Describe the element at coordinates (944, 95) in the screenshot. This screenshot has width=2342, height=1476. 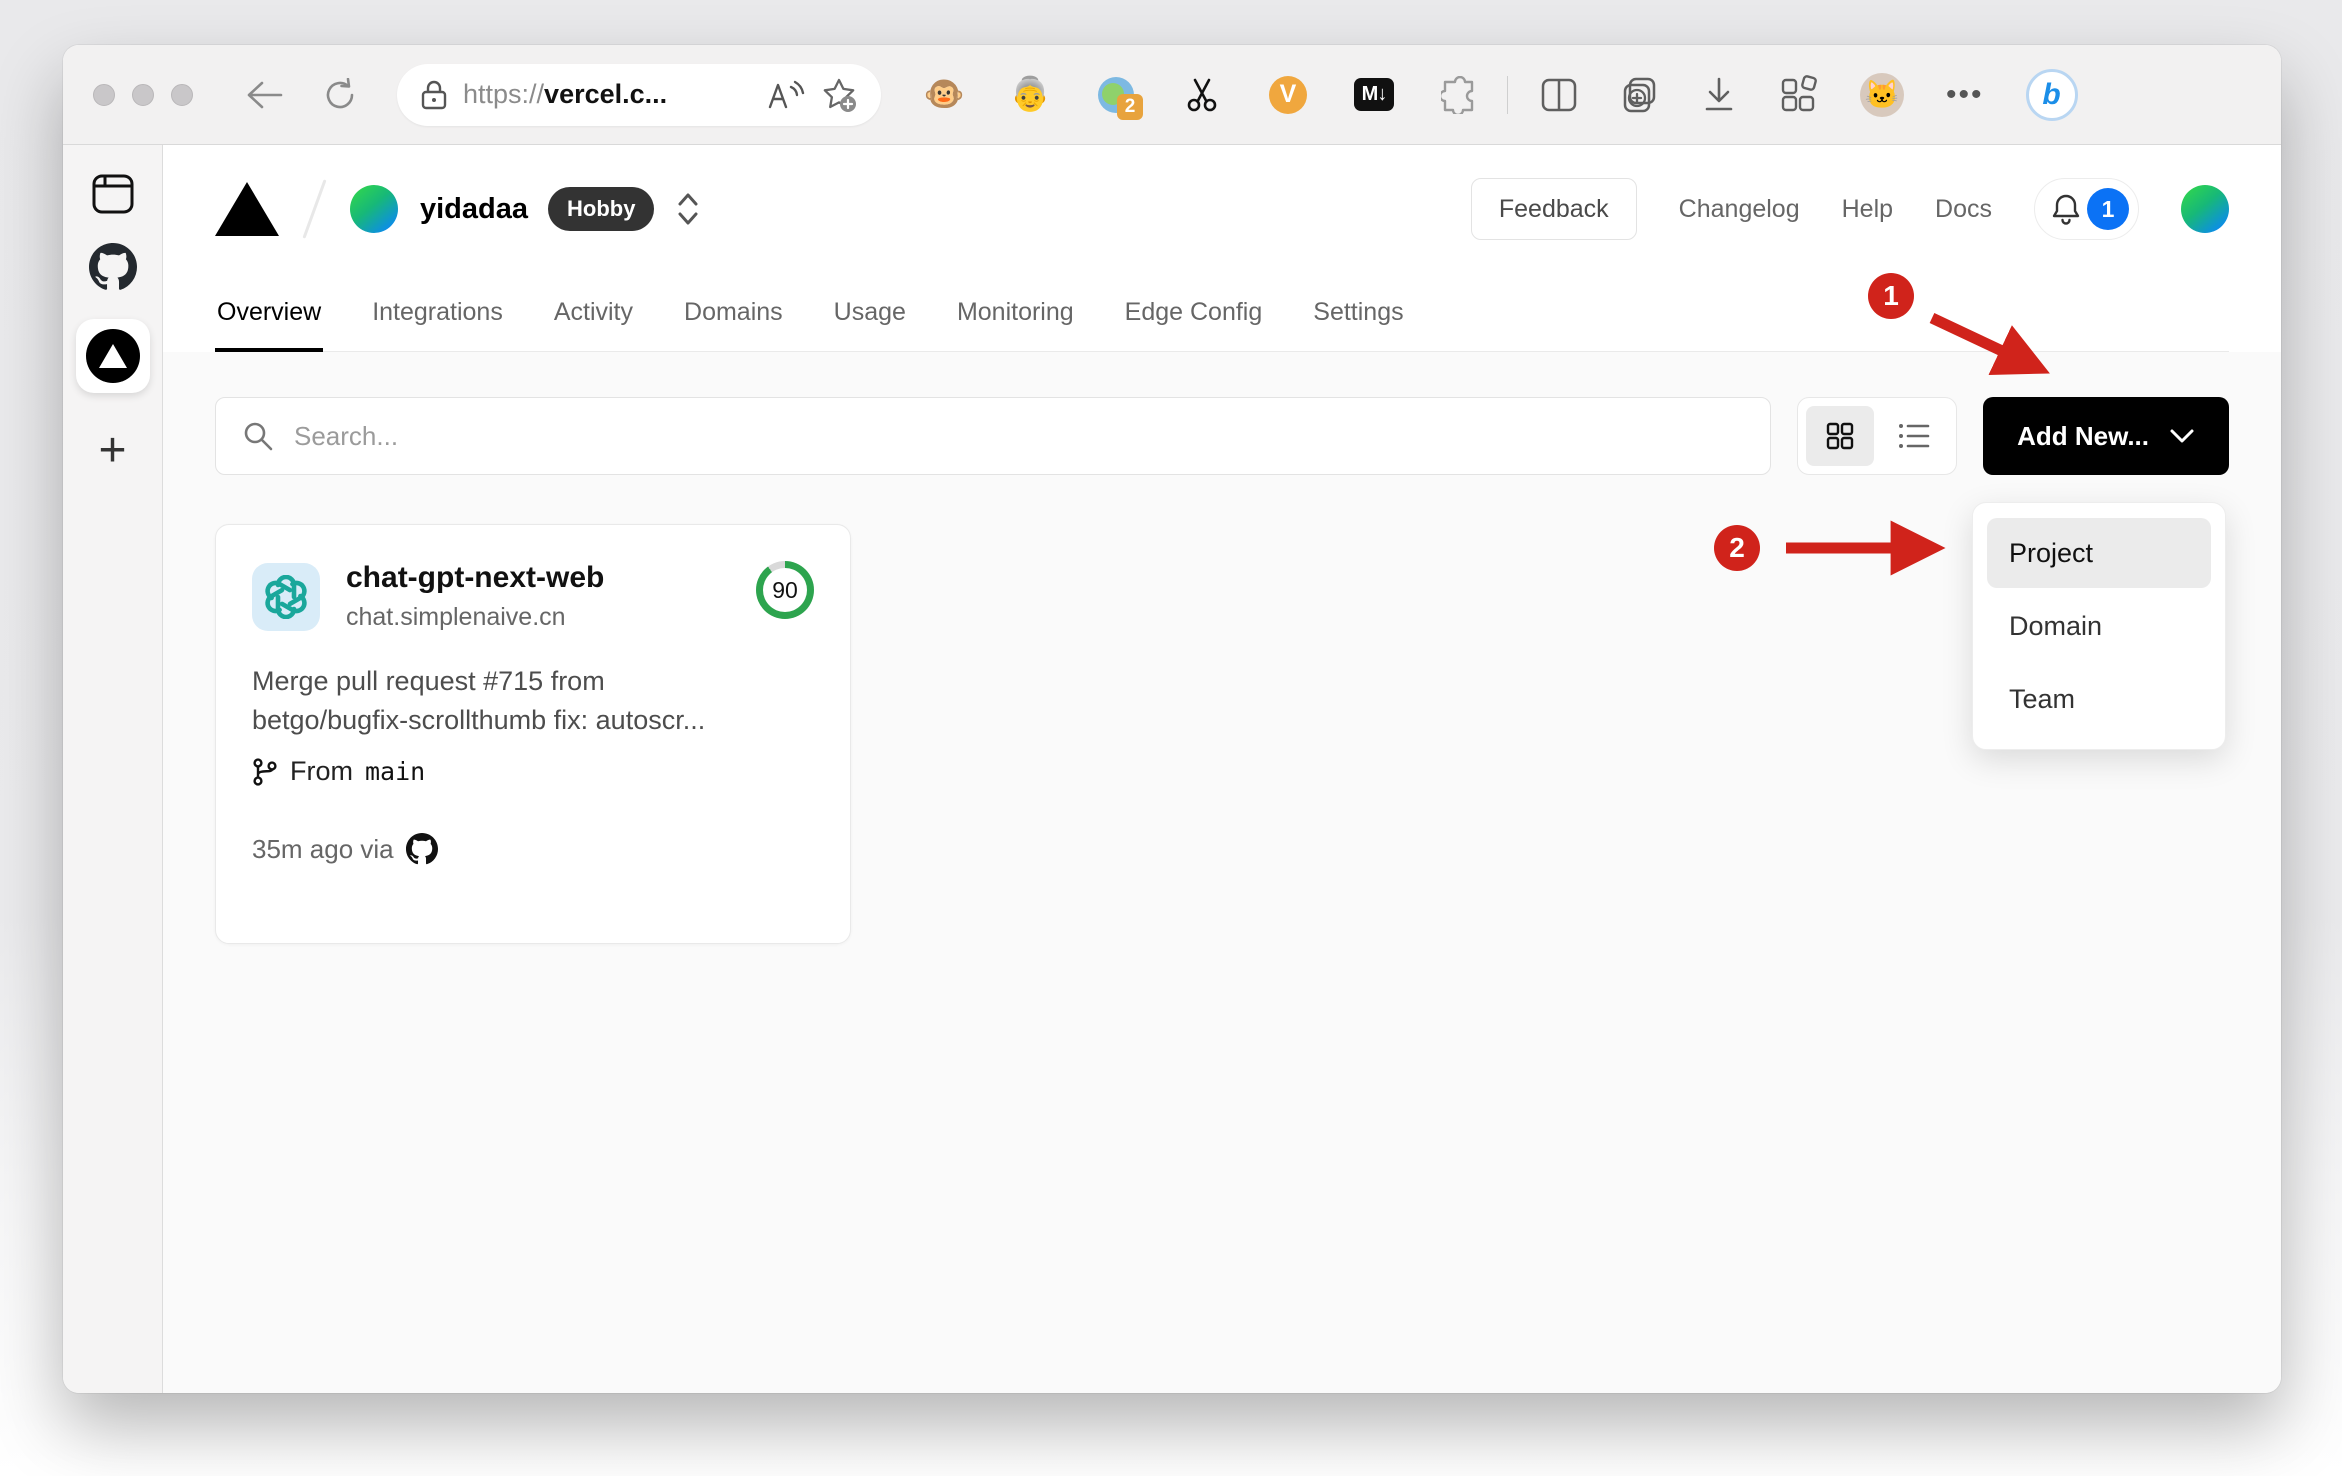
I see `tampermonkey-icon: 🐵` at that location.